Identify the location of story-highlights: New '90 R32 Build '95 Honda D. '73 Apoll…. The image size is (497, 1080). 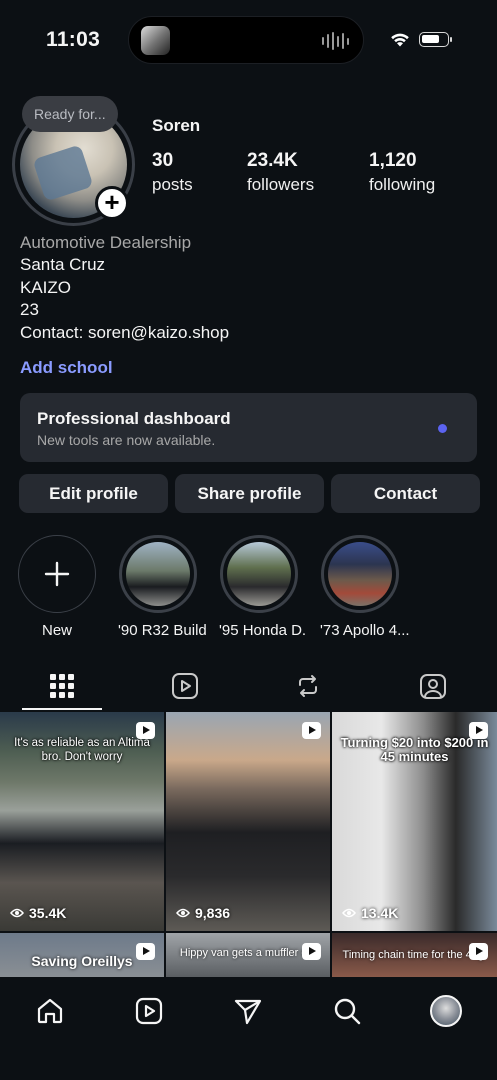
(248, 590).